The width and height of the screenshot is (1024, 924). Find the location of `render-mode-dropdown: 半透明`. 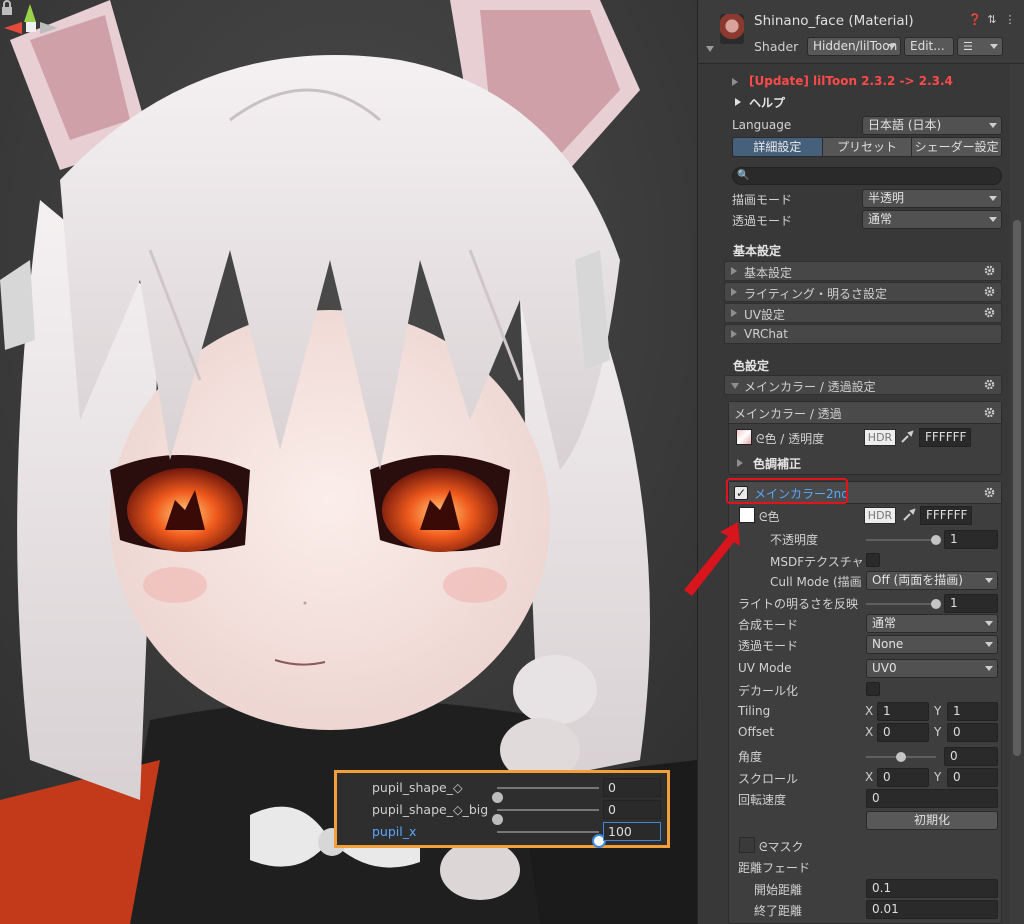

render-mode-dropdown: 半透明 is located at coordinates (932, 198).